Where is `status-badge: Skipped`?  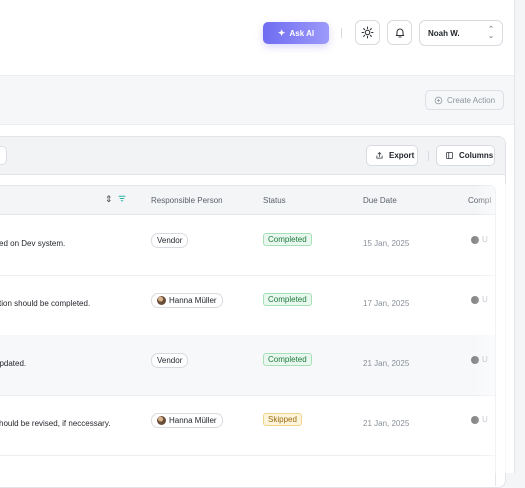 status-badge: Skipped is located at coordinates (282, 419).